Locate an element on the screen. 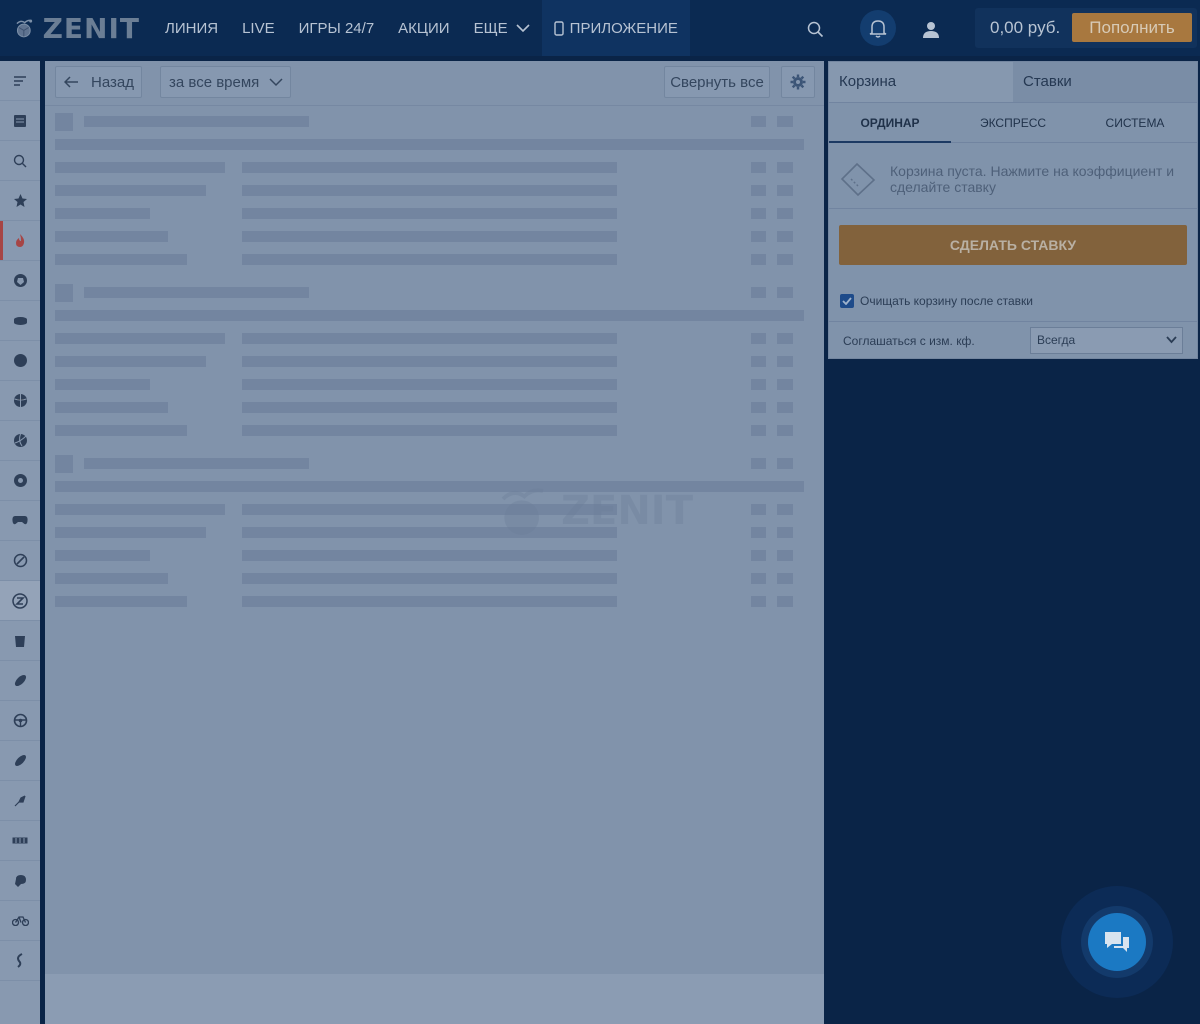 This screenshot has width=1200, height=1024. profile-button is located at coordinates (931, 29).